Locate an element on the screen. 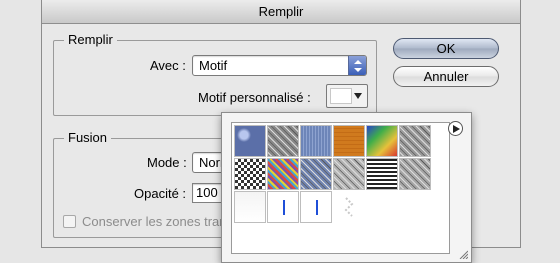  motif-personnalise-label: Motif personnalisé : is located at coordinates (254, 97).